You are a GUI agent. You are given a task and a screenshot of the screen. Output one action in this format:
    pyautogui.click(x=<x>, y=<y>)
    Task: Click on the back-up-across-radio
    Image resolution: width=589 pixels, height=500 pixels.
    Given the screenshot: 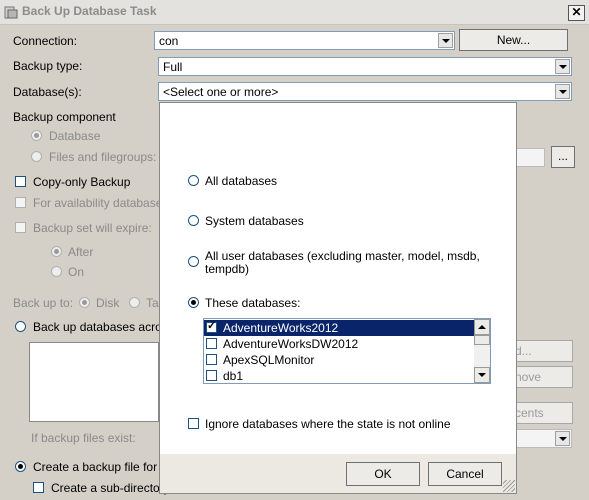 What is the action you would take?
    pyautogui.click(x=20, y=326)
    